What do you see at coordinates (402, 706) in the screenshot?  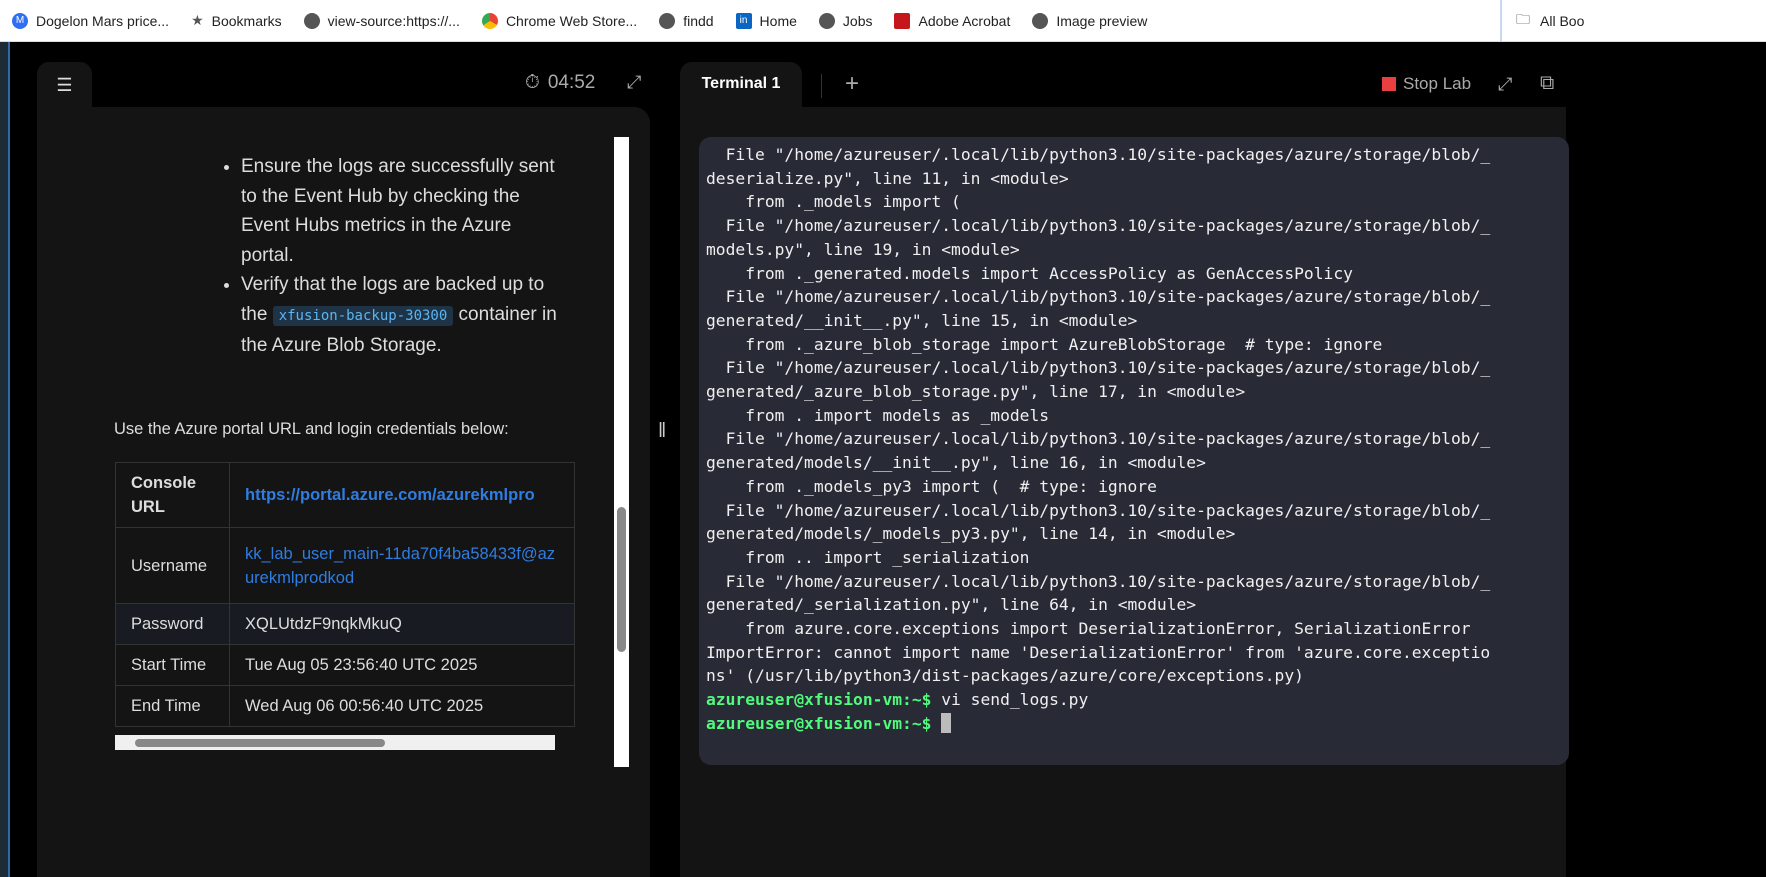 I see `end-time-value: Wed Aug 06 00:56:40 UTC 2025` at bounding box center [402, 706].